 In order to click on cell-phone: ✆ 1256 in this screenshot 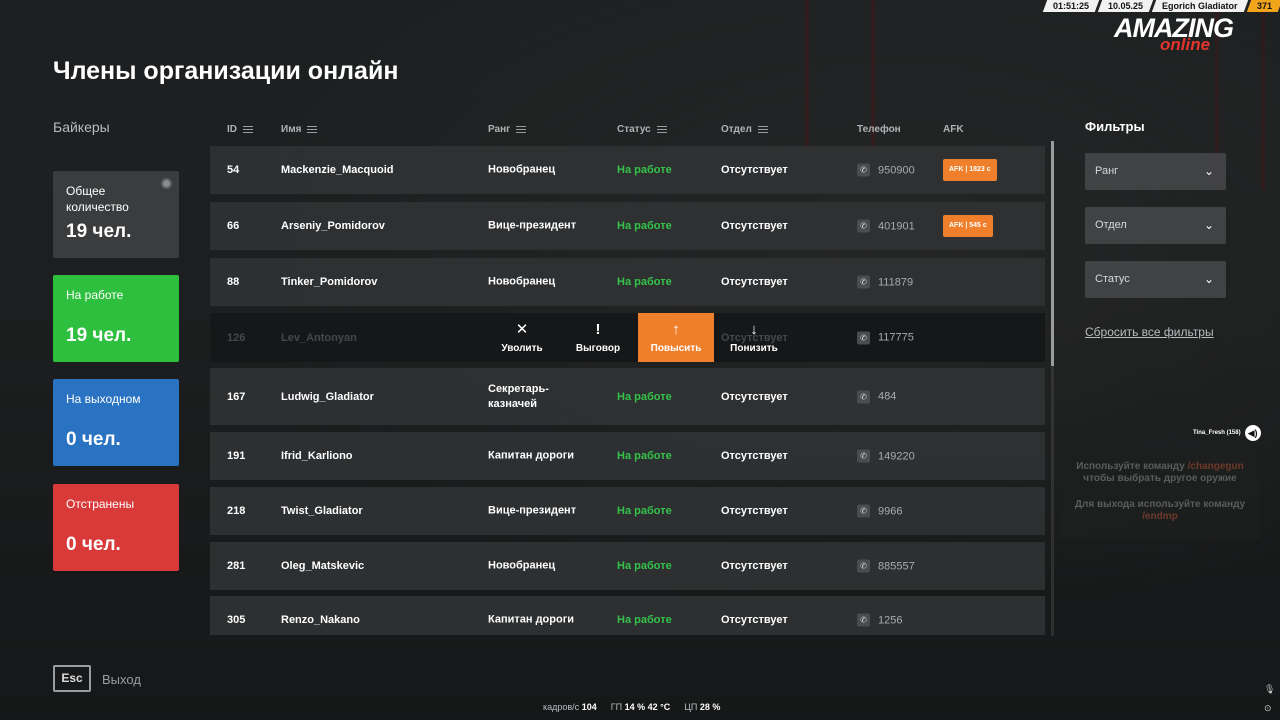, I will do `click(880, 620)`.